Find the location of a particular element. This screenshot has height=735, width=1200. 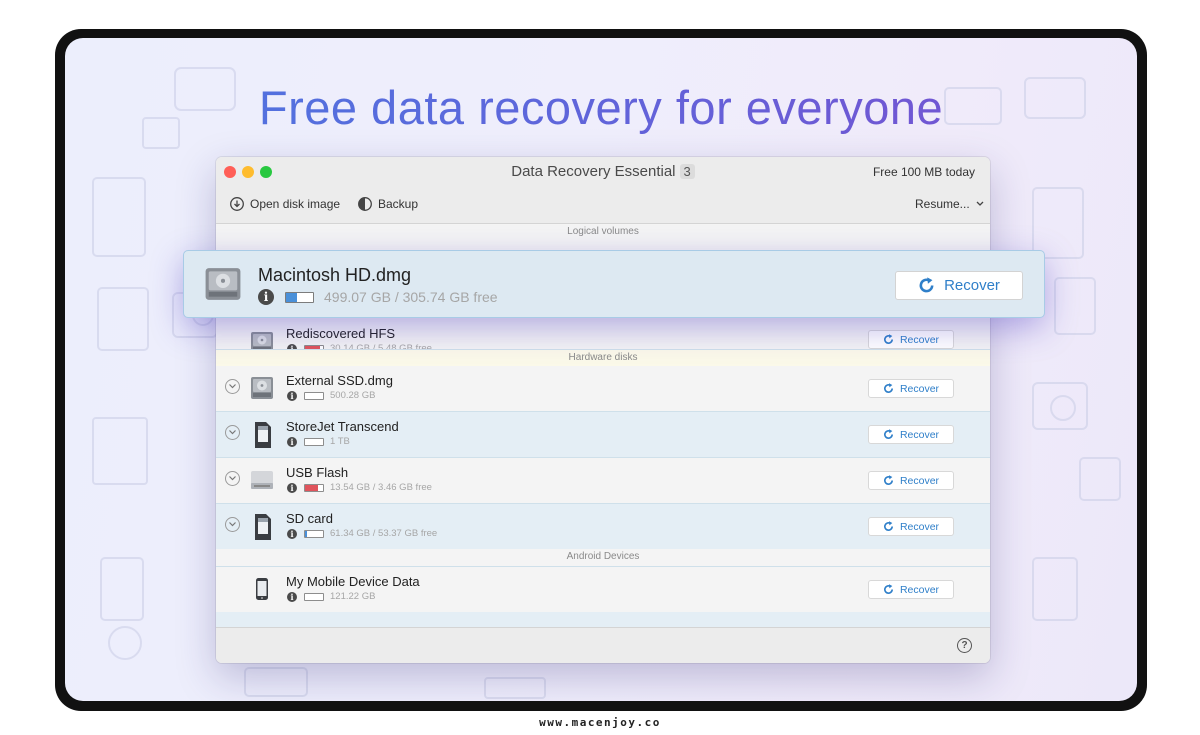

disk-size: 13.54 GB / 3.46 GB free is located at coordinates (381, 487).